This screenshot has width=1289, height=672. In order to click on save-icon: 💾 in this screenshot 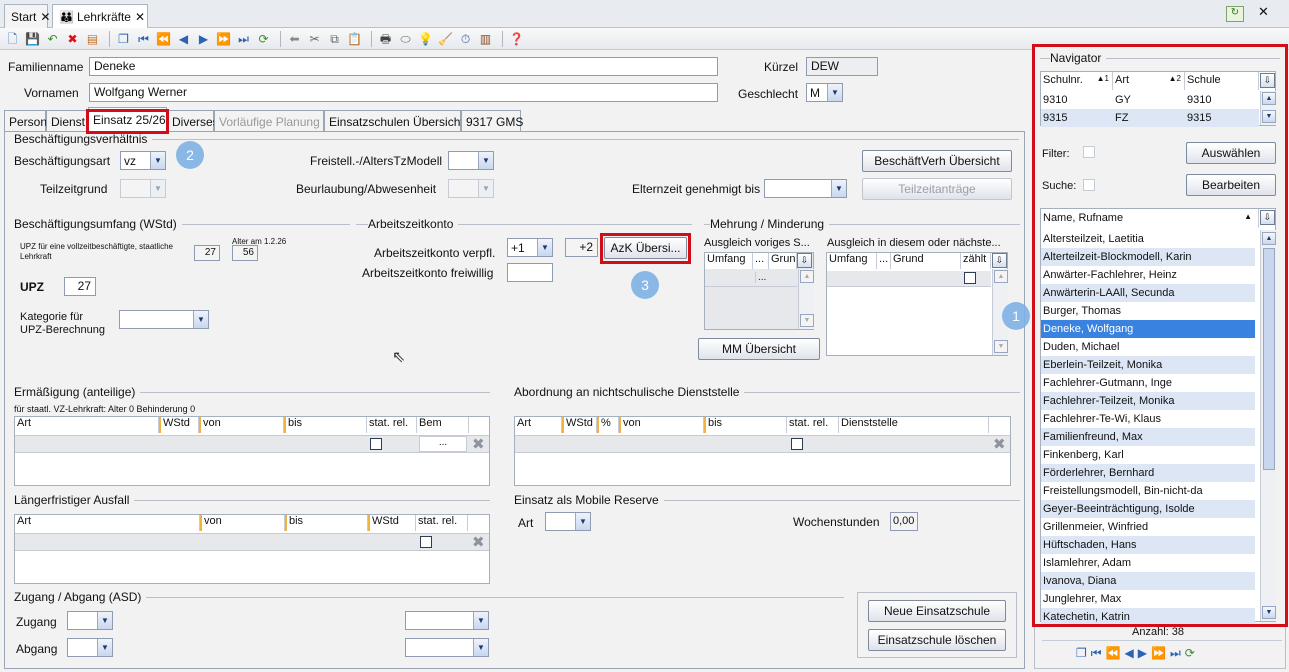, I will do `click(32, 38)`.